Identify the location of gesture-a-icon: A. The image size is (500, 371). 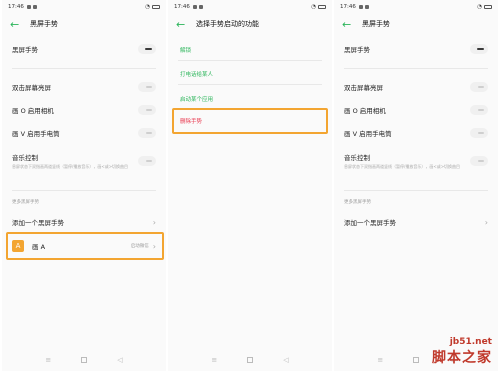
(18, 246).